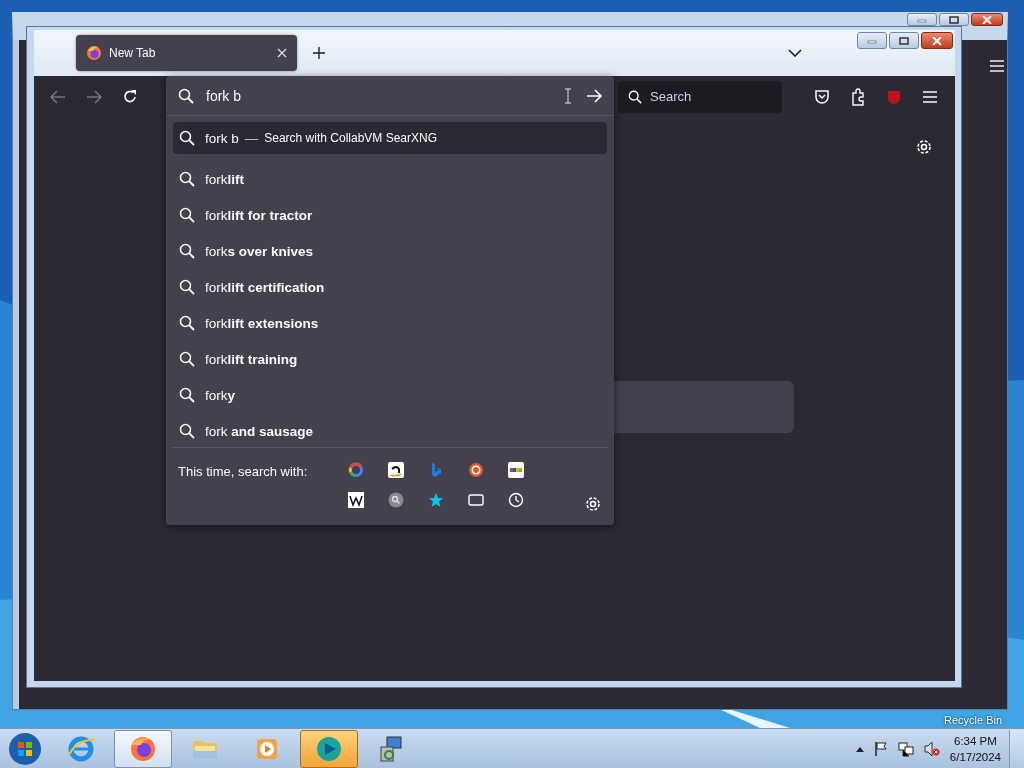 Image resolution: width=1024 pixels, height=768 pixels. Describe the element at coordinates (243, 471) in the screenshot. I see `one-off-label: This time, search with:` at that location.